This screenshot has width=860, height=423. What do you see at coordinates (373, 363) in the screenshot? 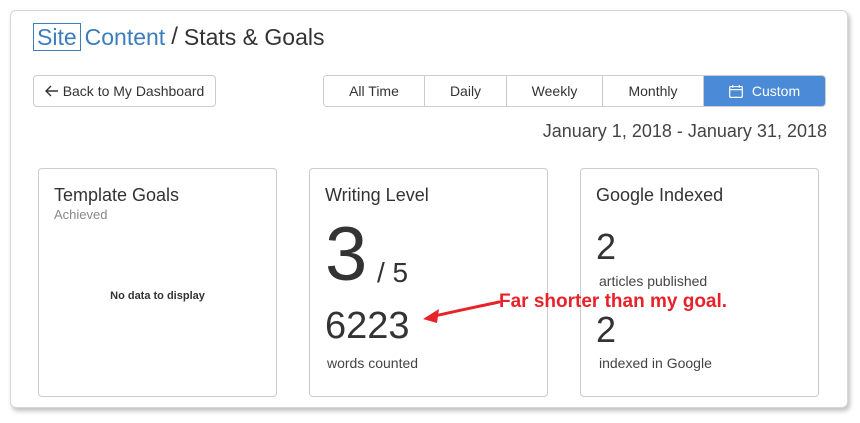
I see `words-count-label: words counted` at bounding box center [373, 363].